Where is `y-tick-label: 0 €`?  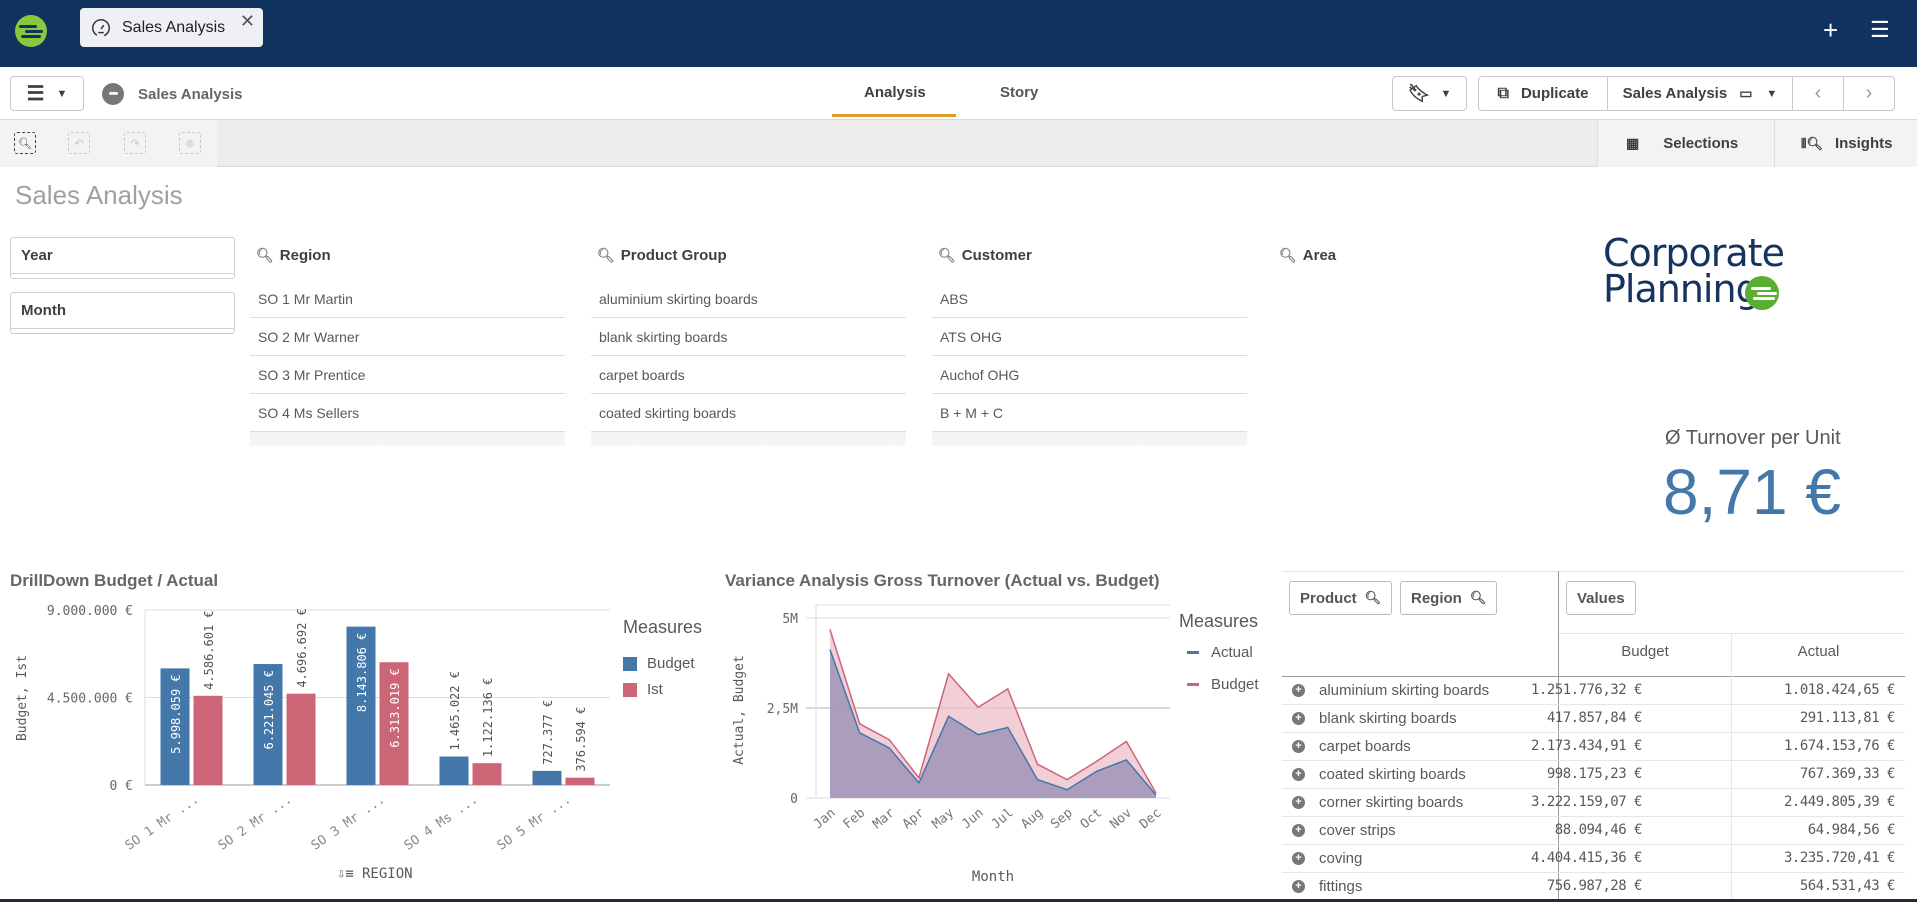 y-tick-label: 0 € is located at coordinates (121, 786).